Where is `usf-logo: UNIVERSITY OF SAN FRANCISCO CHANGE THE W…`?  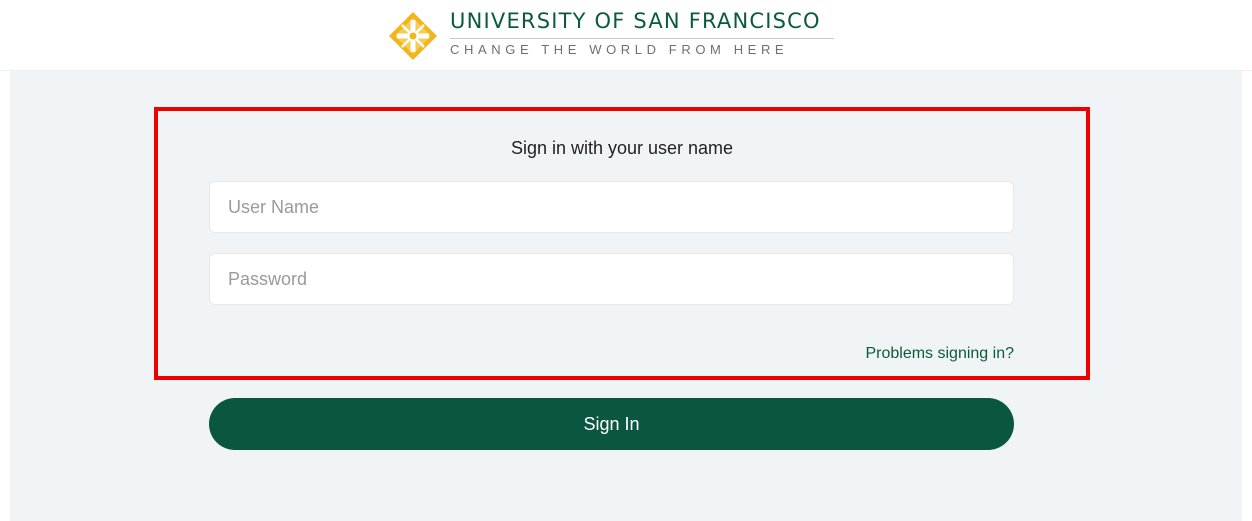 usf-logo: UNIVERSITY OF SAN FRANCISCO CHANGE THE W… is located at coordinates (623, 36).